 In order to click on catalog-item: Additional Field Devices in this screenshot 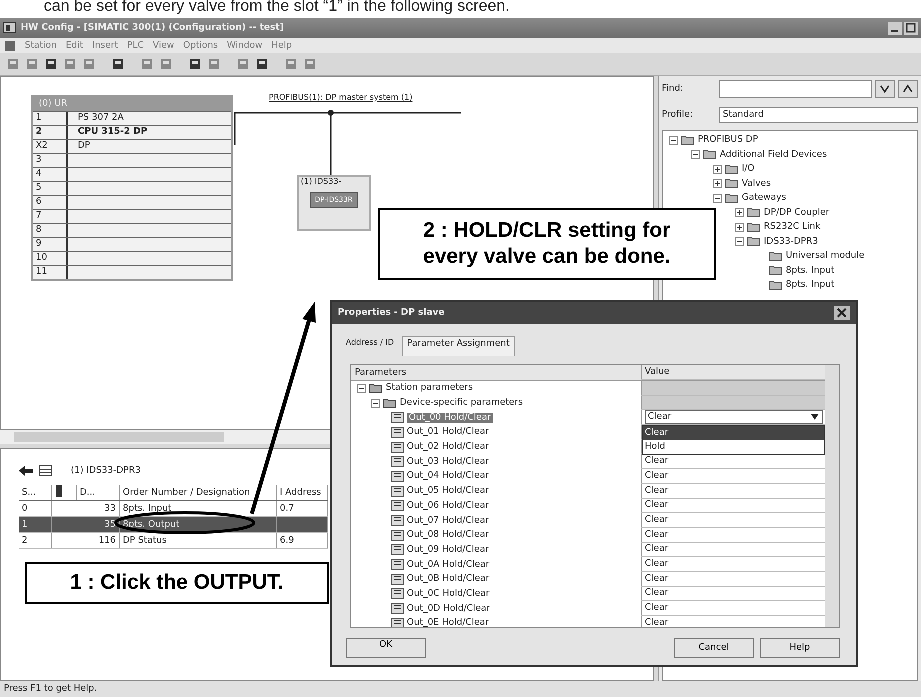, I will do `click(774, 155)`.